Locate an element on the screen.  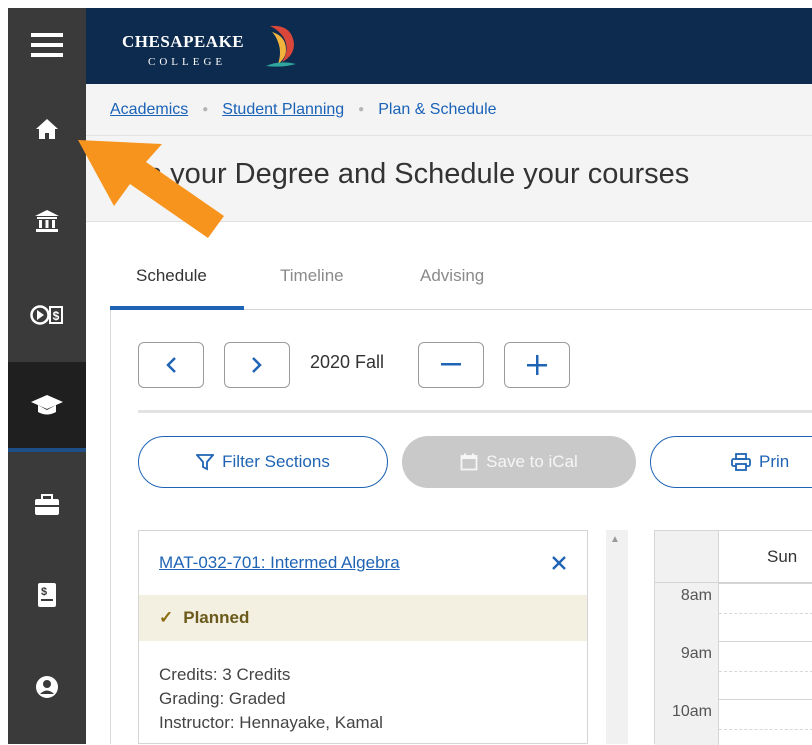
logo-text-sub: COLLEGE is located at coordinates (187, 62).